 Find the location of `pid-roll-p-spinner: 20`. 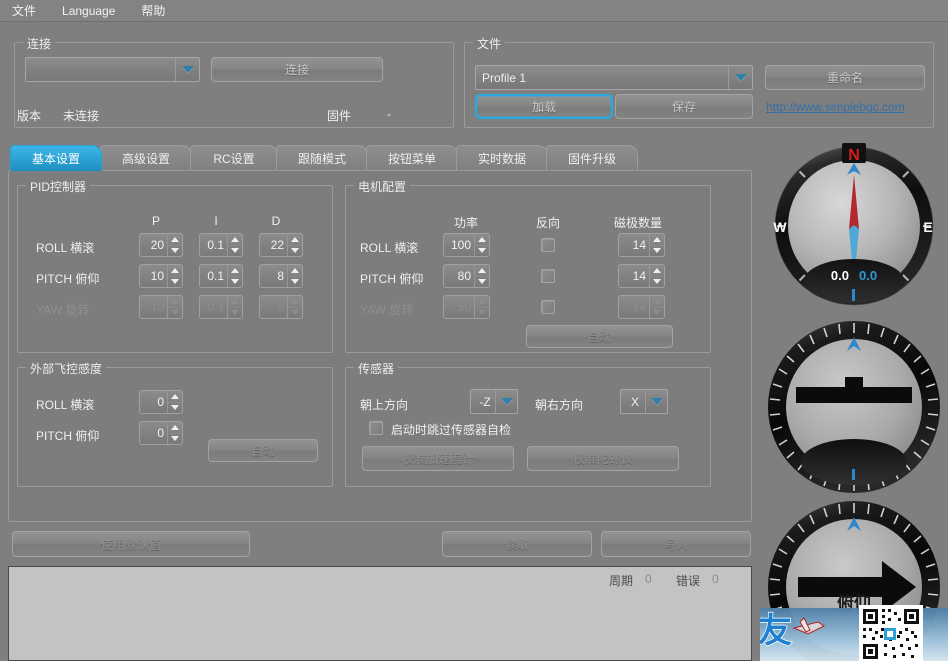

pid-roll-p-spinner: 20 is located at coordinates (161, 245).